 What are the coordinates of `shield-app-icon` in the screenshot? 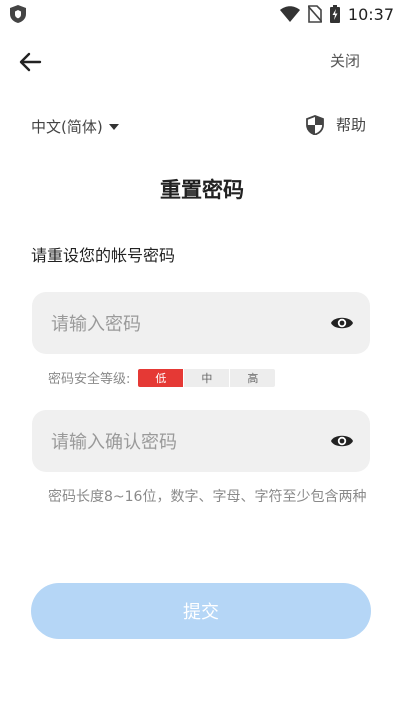 It's located at (18, 14).